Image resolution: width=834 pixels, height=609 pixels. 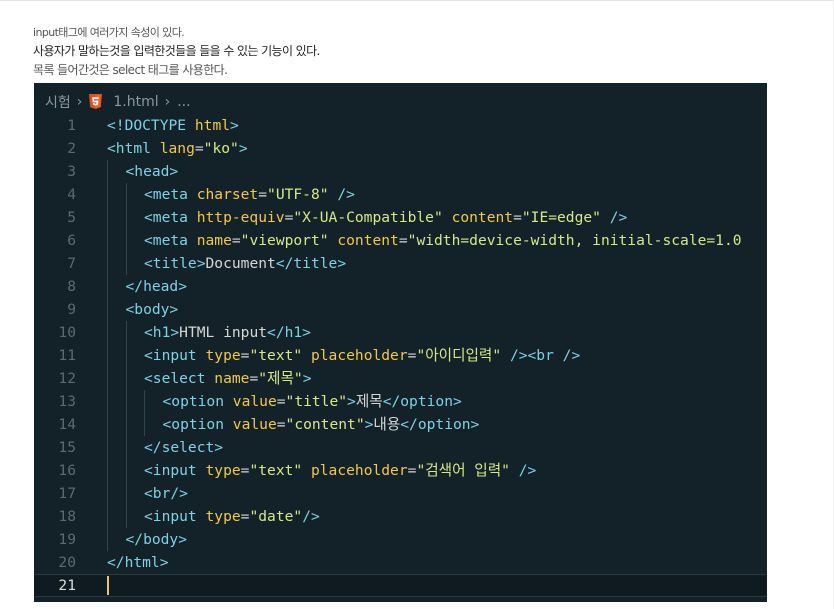 What do you see at coordinates (400, 309) in the screenshot?
I see `code-line: 9 <body>` at bounding box center [400, 309].